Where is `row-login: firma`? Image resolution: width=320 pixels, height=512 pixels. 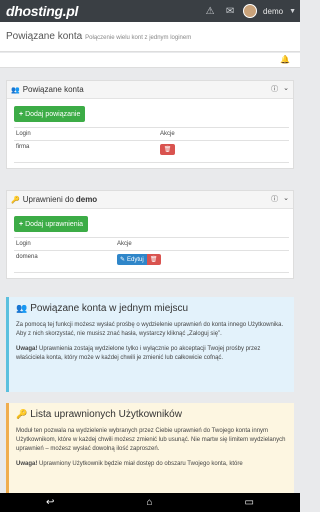 row-login: firma is located at coordinates (23, 147).